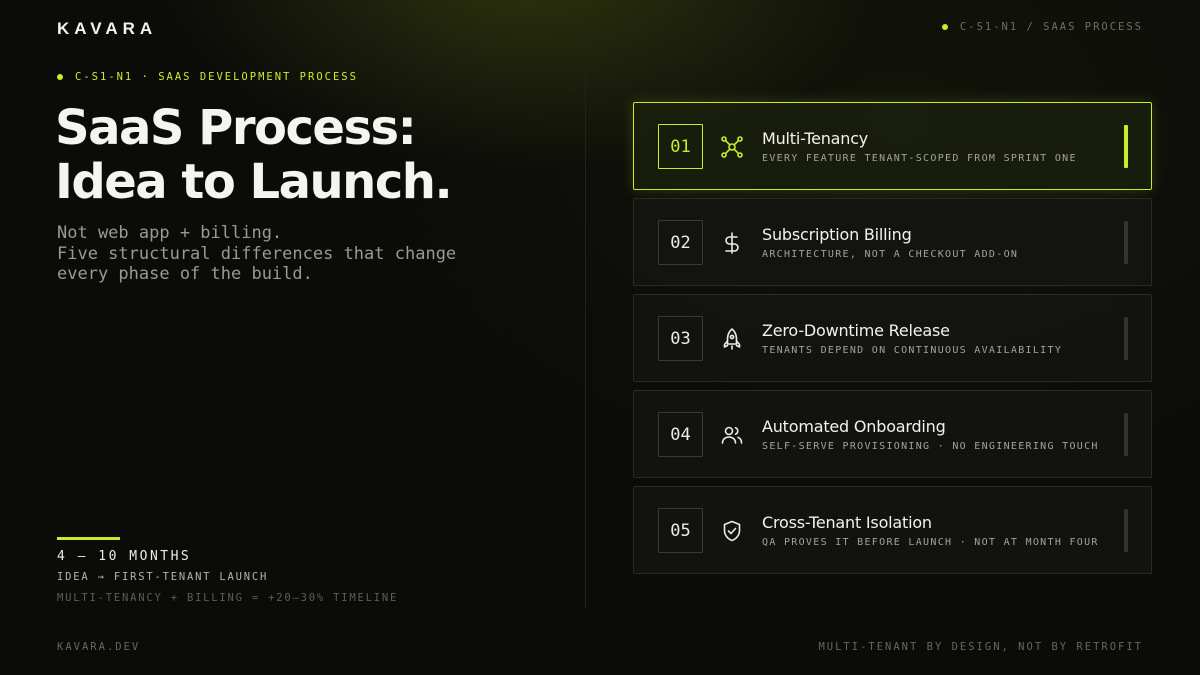  Describe the element at coordinates (680, 434) in the screenshot. I see `card-number: 04` at that location.